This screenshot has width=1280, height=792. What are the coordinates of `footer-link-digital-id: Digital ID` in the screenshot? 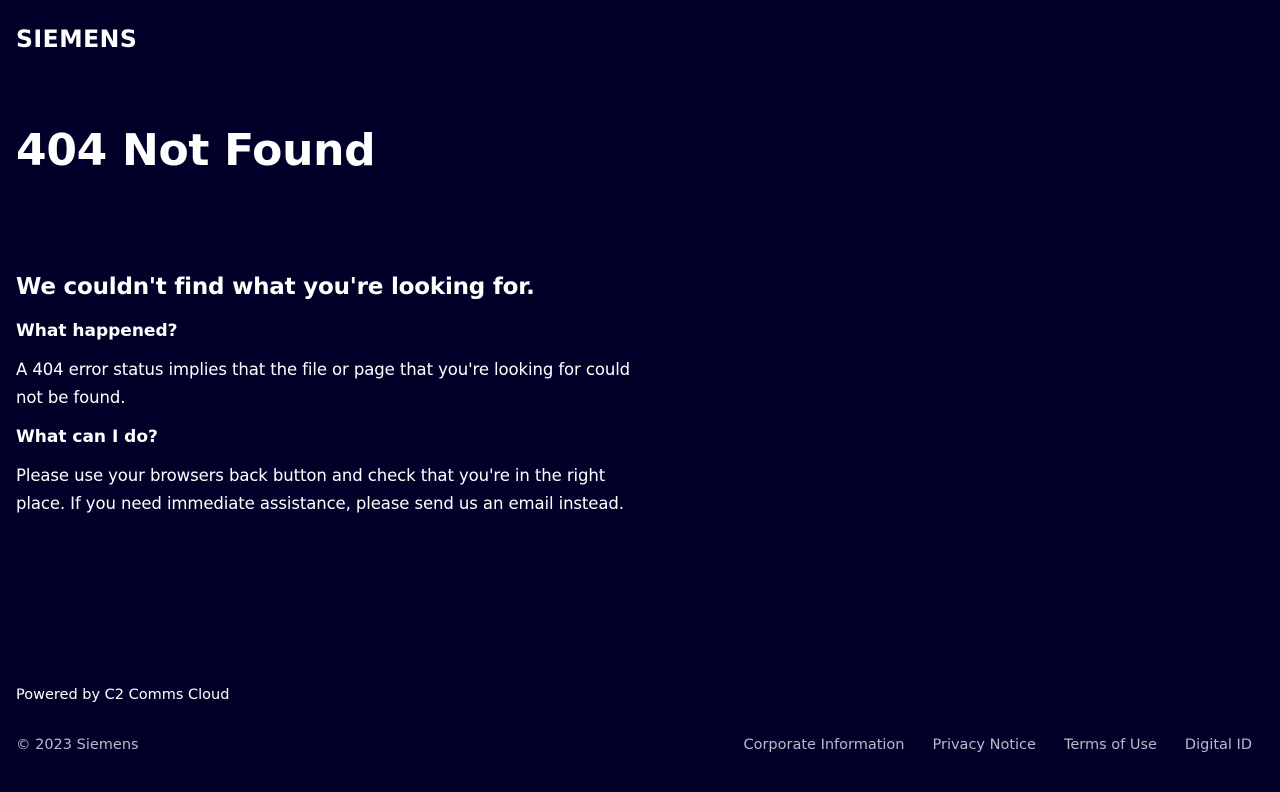 It's located at (1218, 745).